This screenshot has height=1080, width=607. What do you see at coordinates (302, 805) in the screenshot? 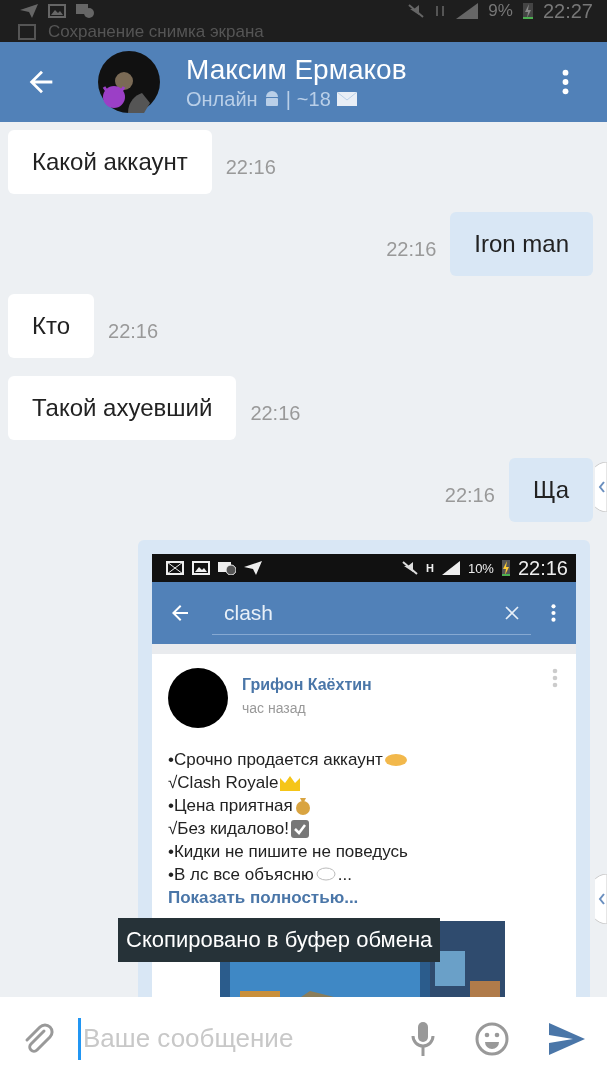
I see `money-bag-icon` at bounding box center [302, 805].